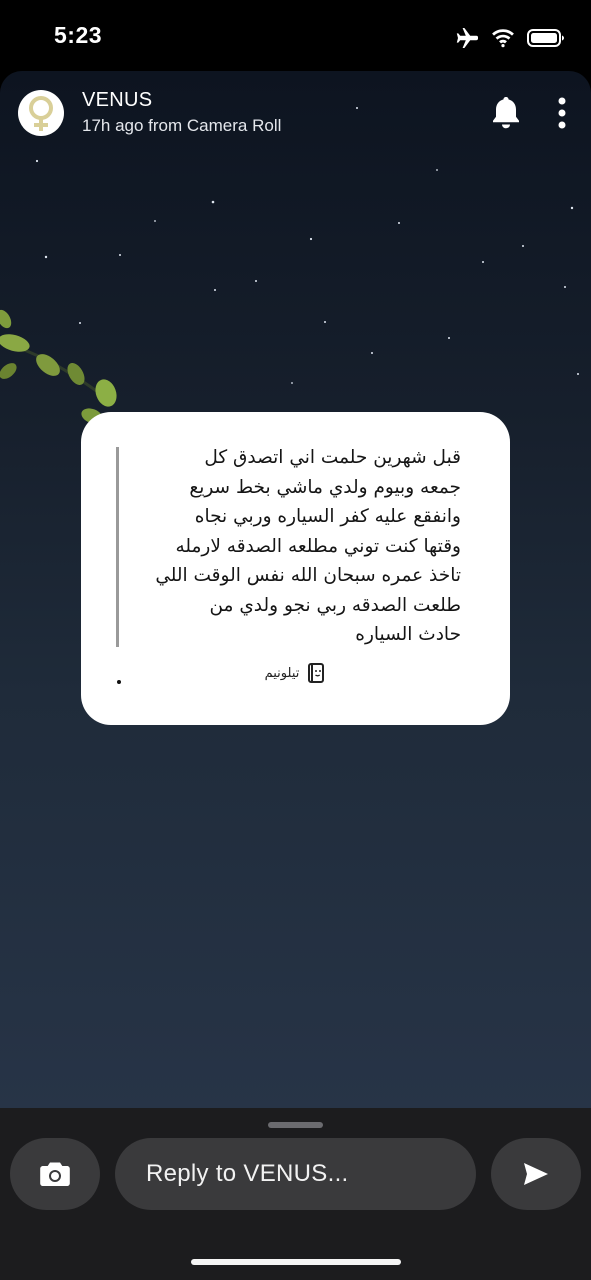 This screenshot has width=591, height=1280. Describe the element at coordinates (506, 112) in the screenshot. I see `bell-icon` at that location.